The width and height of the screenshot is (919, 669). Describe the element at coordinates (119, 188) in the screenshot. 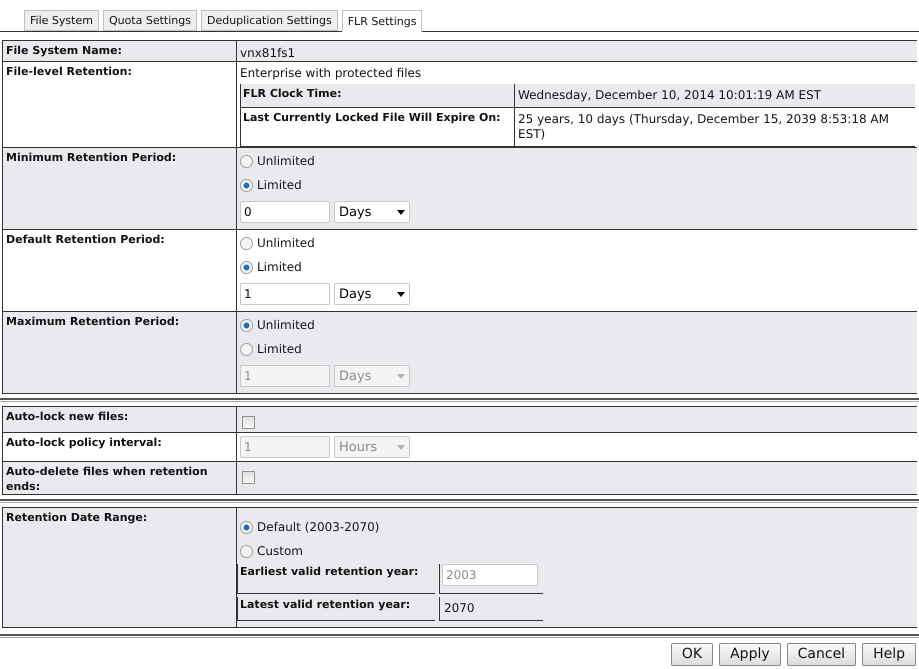

I see `field-label: Minimum Retention Period:` at that location.